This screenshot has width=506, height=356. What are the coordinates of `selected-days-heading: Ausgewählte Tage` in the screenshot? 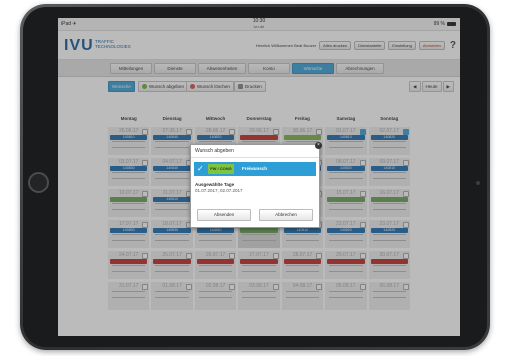 It's located at (215, 184).